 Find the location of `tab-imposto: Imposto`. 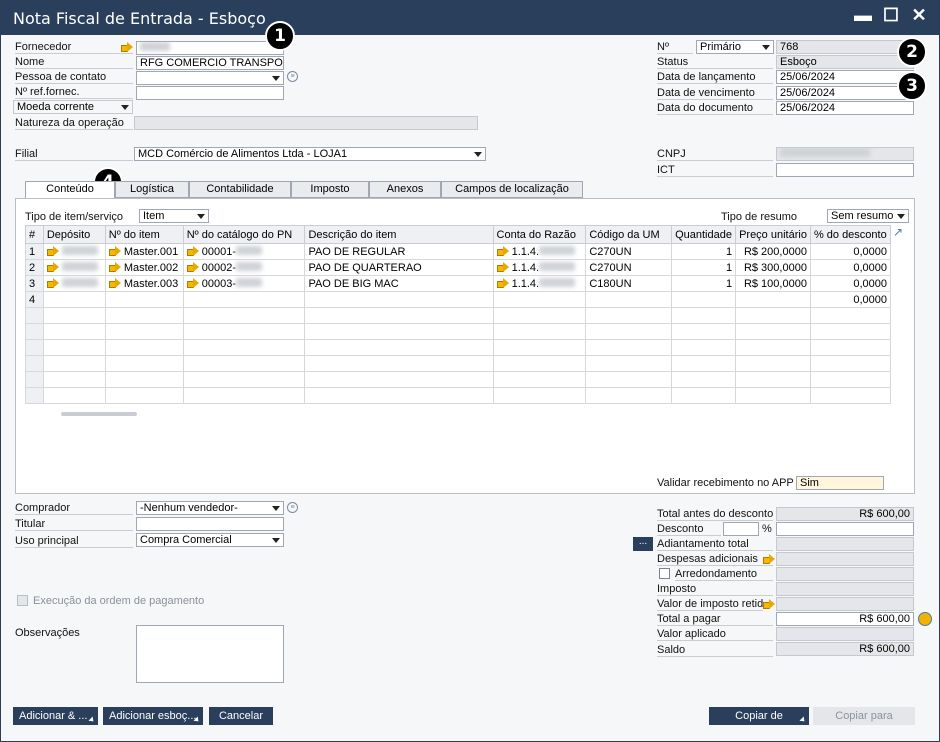

tab-imposto: Imposto is located at coordinates (330, 189).